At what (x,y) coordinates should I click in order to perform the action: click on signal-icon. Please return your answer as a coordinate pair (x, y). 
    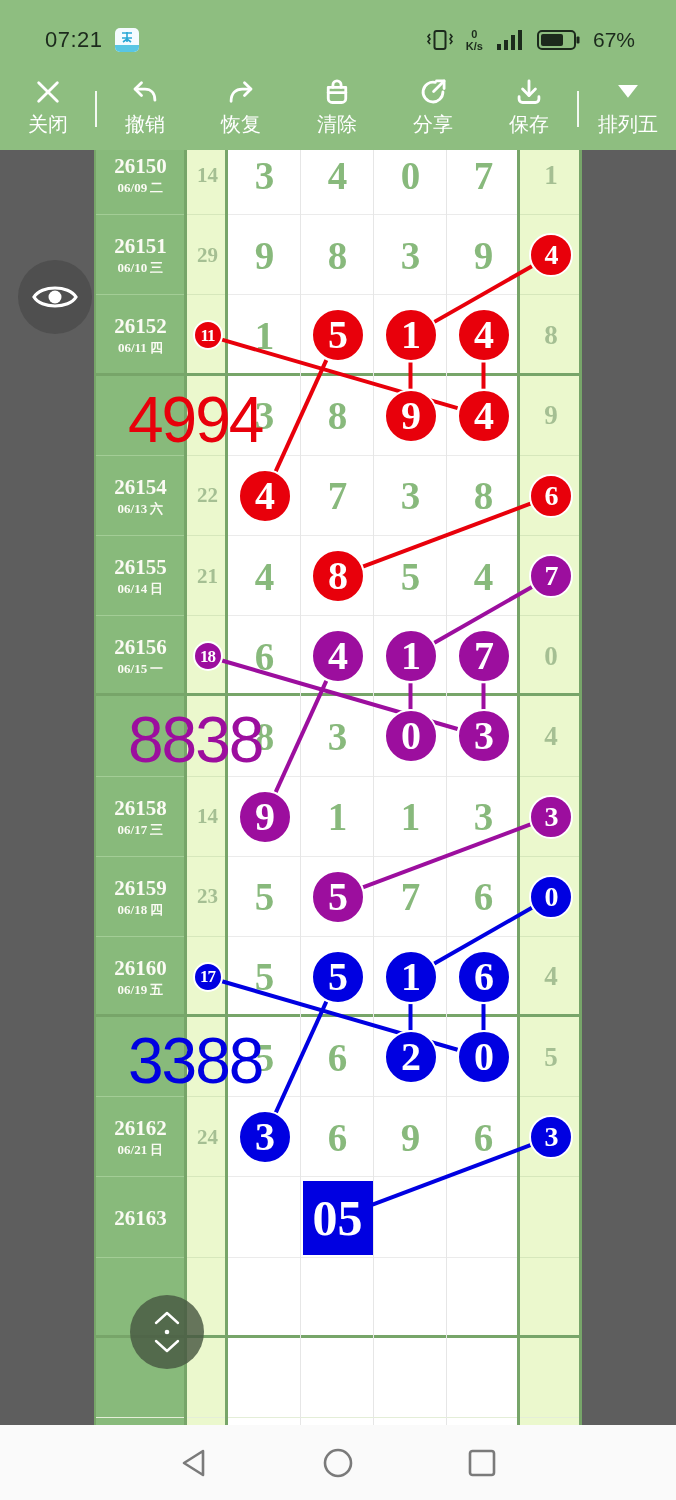
    Looking at the image, I should click on (509, 40).